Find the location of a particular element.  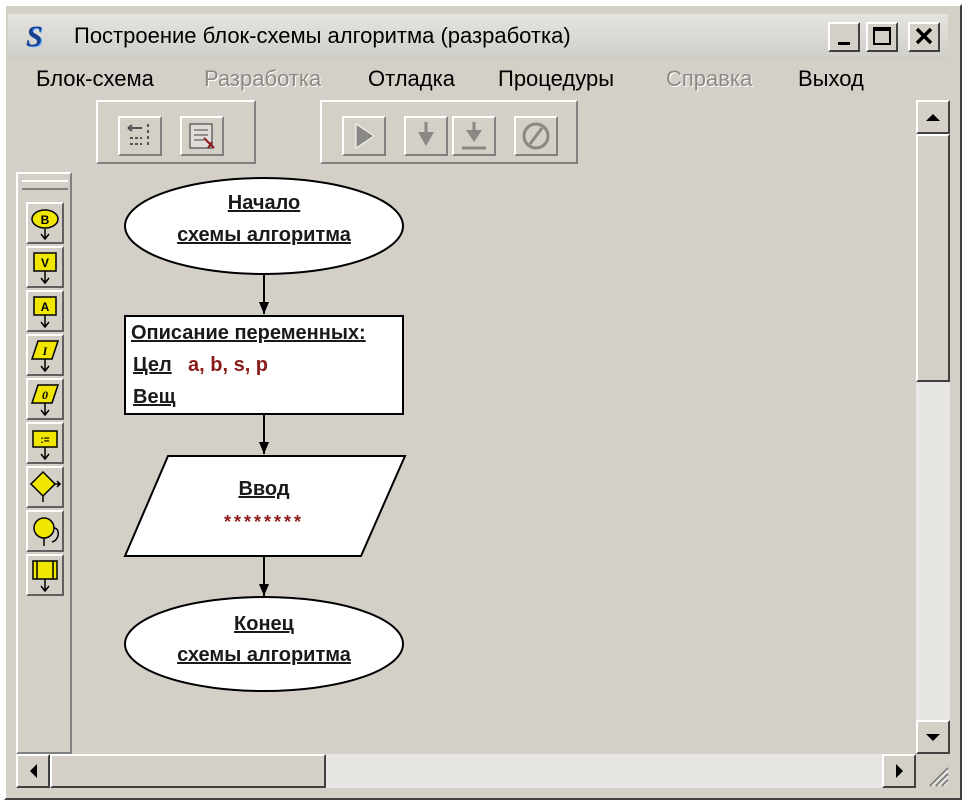

scroll-left-button is located at coordinates (33, 771).